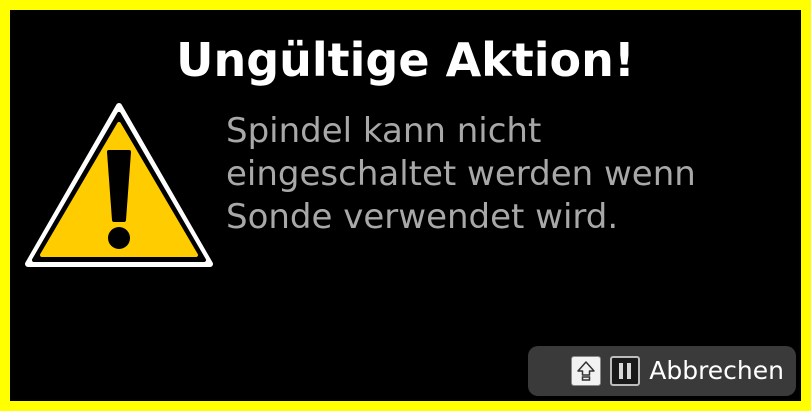 This screenshot has height=411, width=811. Describe the element at coordinates (119, 185) in the screenshot. I see `warning-triangle-icon` at that location.